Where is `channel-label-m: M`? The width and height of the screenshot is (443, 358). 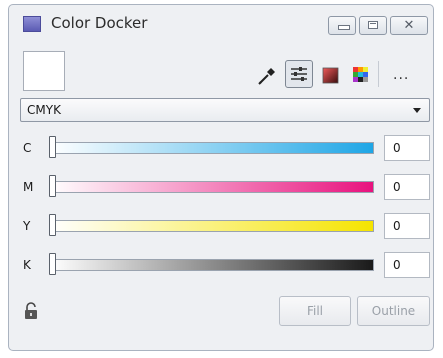
channel-label-m: M is located at coordinates (28, 187).